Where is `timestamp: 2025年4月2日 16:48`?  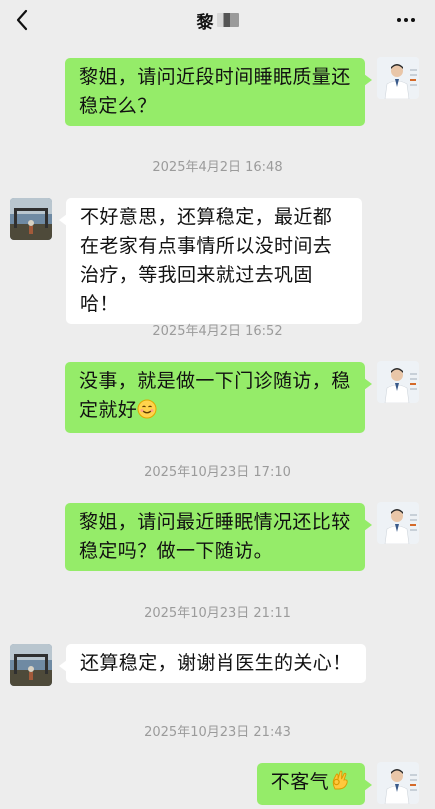
timestamp: 2025年4月2日 16:48 is located at coordinates (217, 167).